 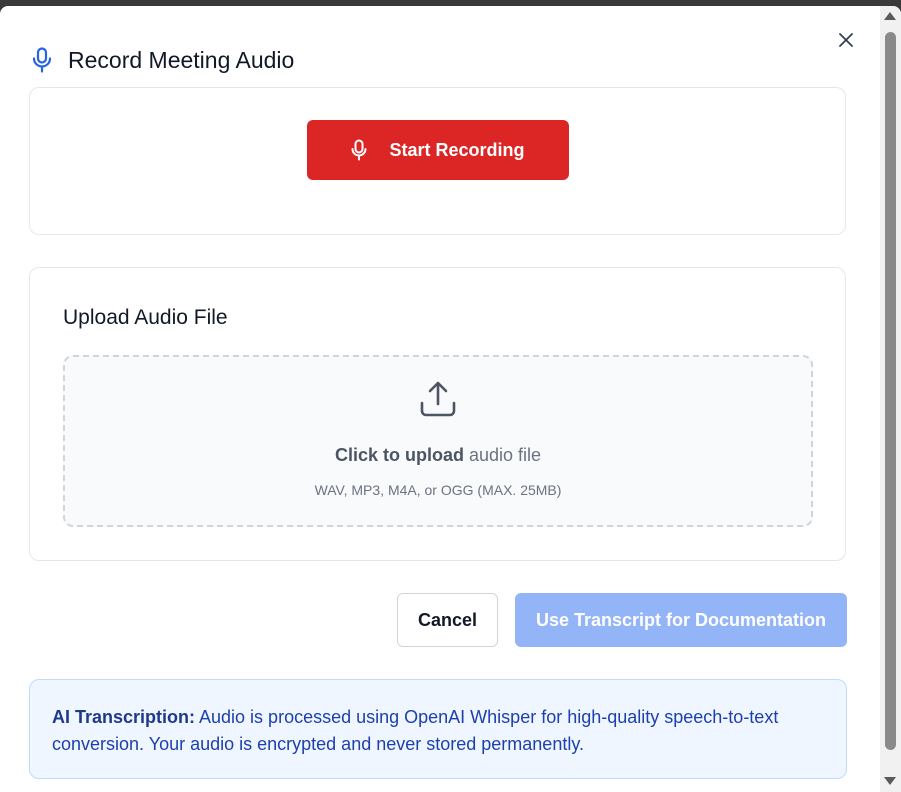 What do you see at coordinates (502, 455) in the screenshot?
I see `upload-instruction-rest: audio file` at bounding box center [502, 455].